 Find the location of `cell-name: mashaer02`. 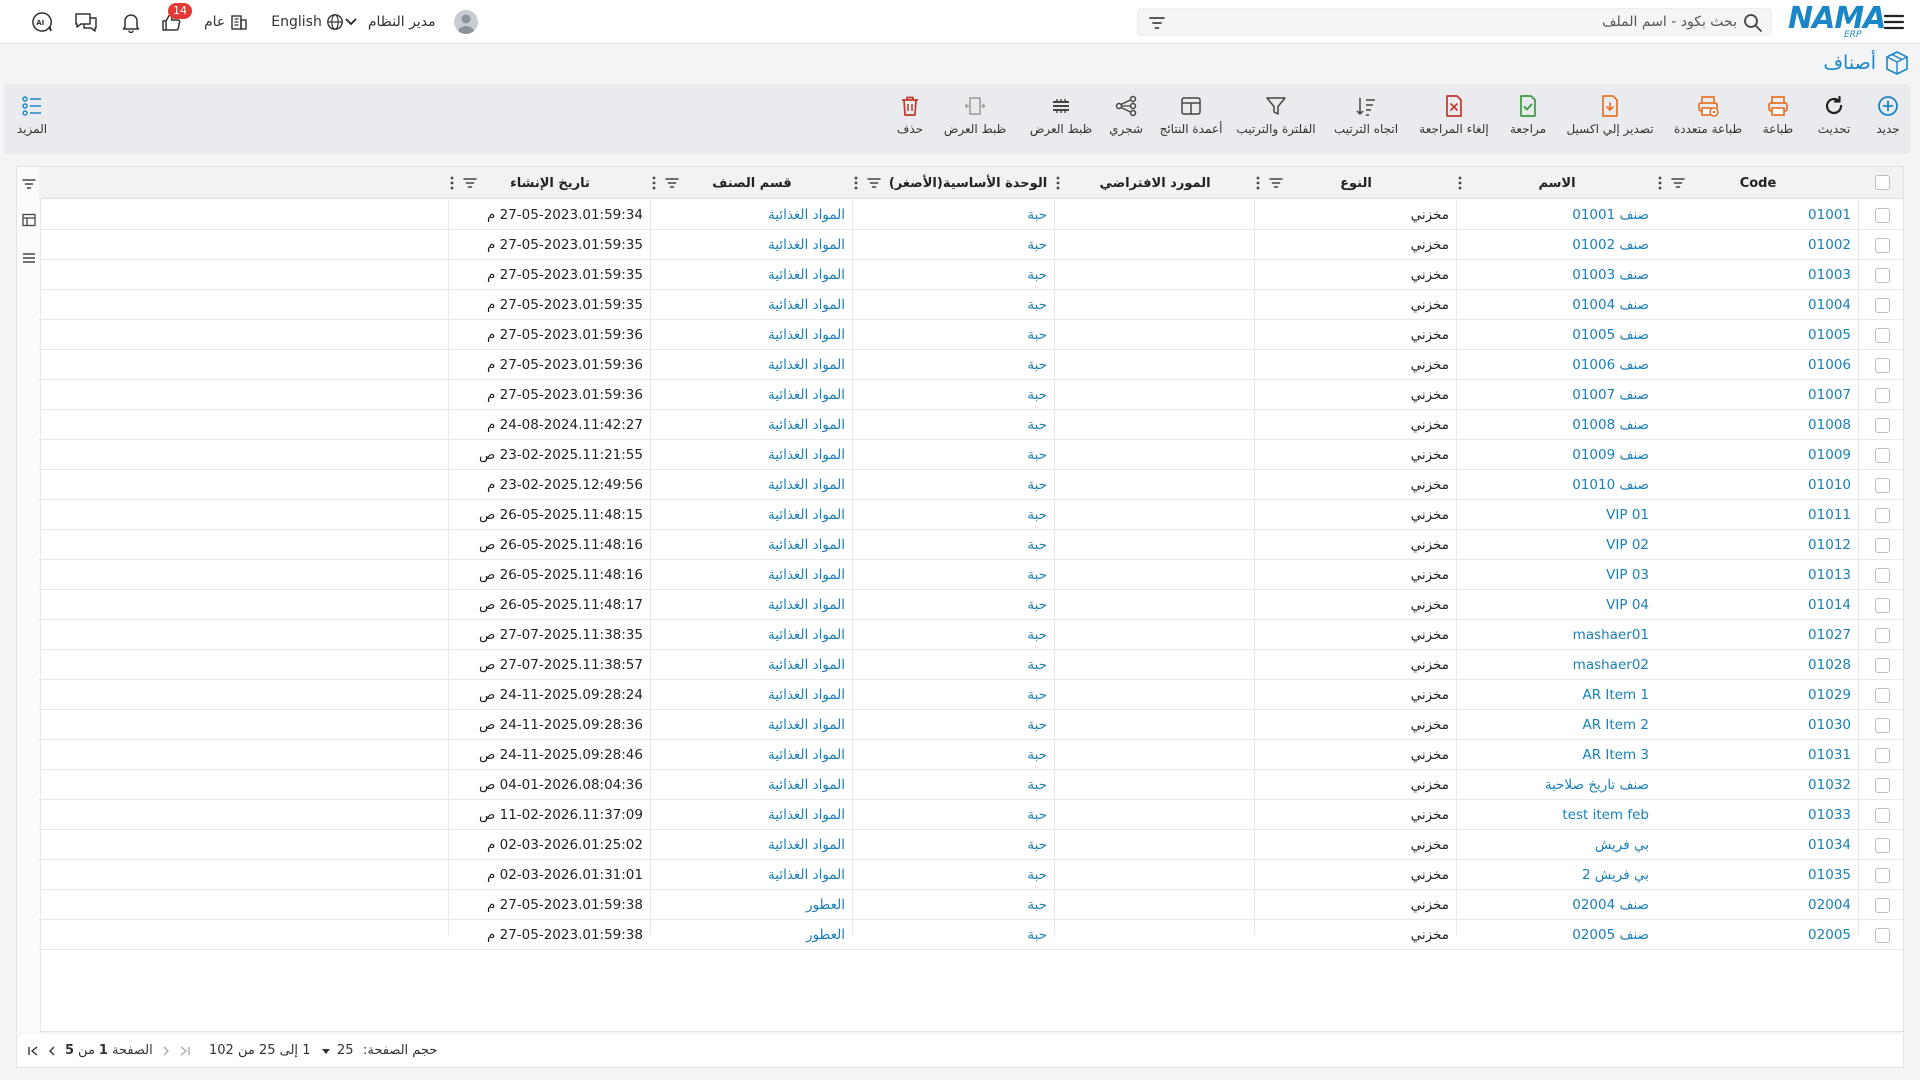

cell-name: mashaer02 is located at coordinates (1557, 665).